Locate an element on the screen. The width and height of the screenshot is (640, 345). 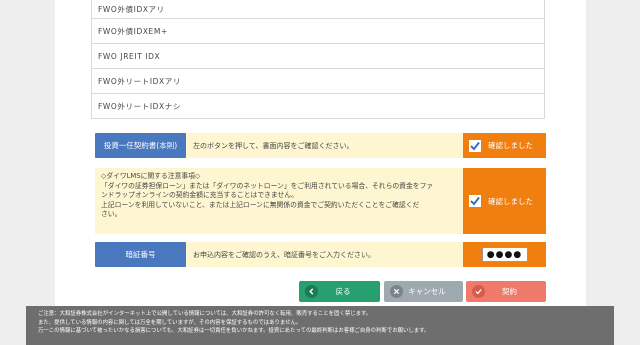
cancel-button: キャンセル is located at coordinates (423, 291).